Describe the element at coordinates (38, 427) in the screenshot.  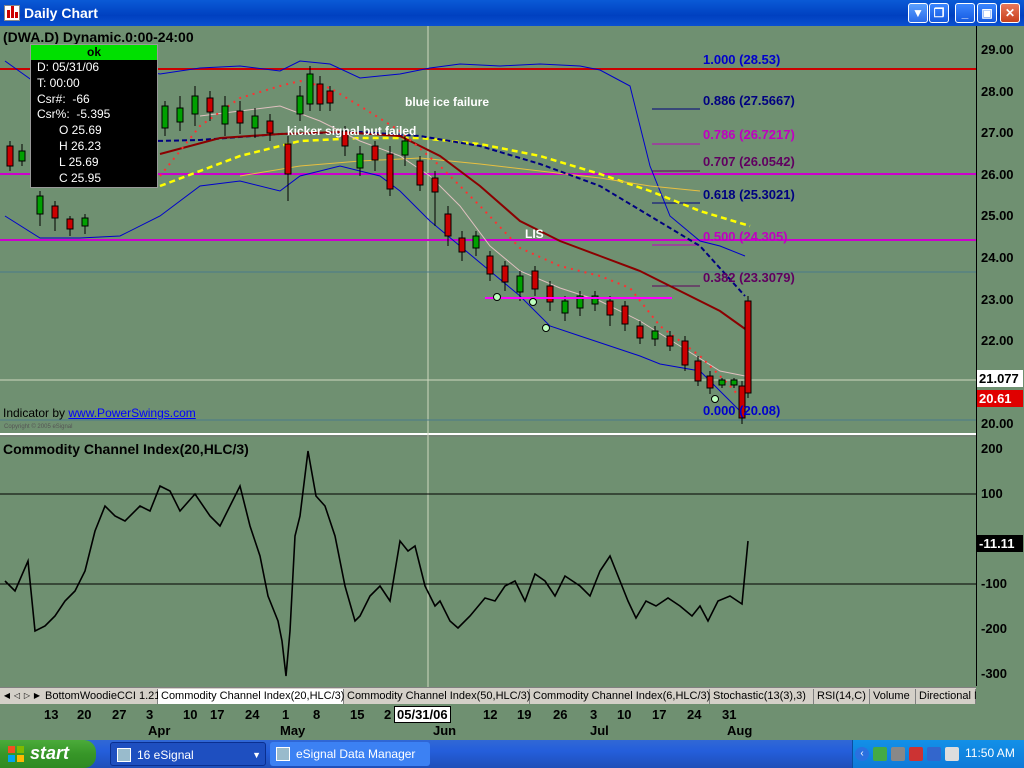
I see `copyright-text: Copyright © 2005 eSignal` at that location.